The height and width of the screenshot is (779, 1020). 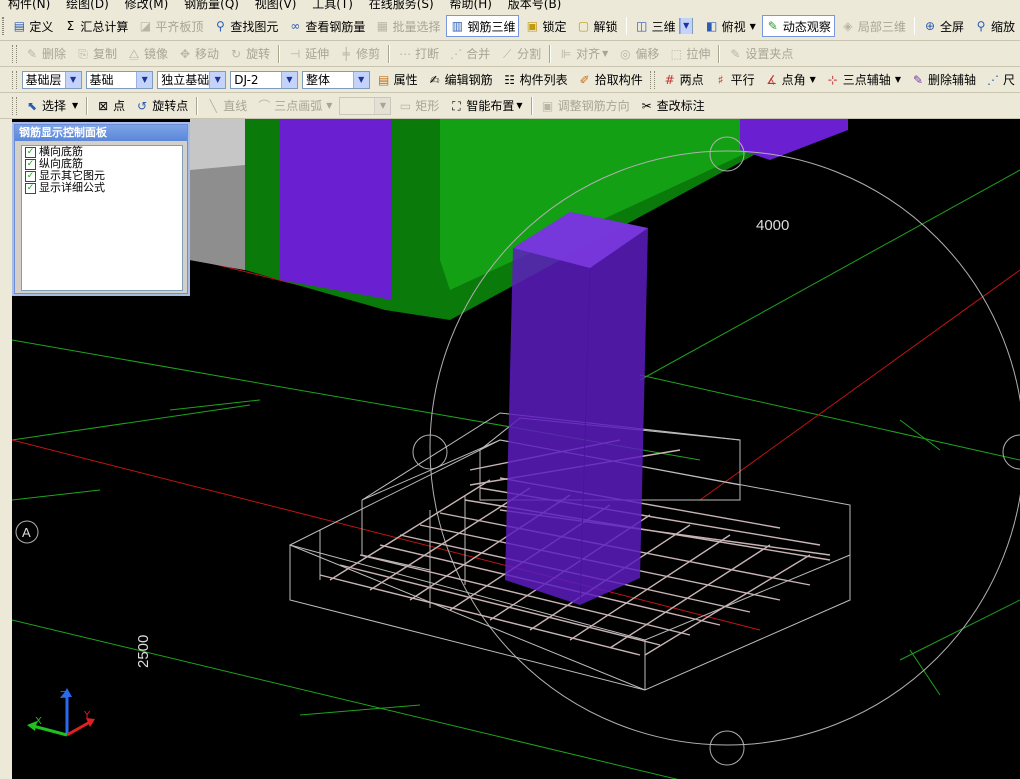 What do you see at coordinates (213, 105) in the screenshot?
I see `line-icon: ╲` at bounding box center [213, 105].